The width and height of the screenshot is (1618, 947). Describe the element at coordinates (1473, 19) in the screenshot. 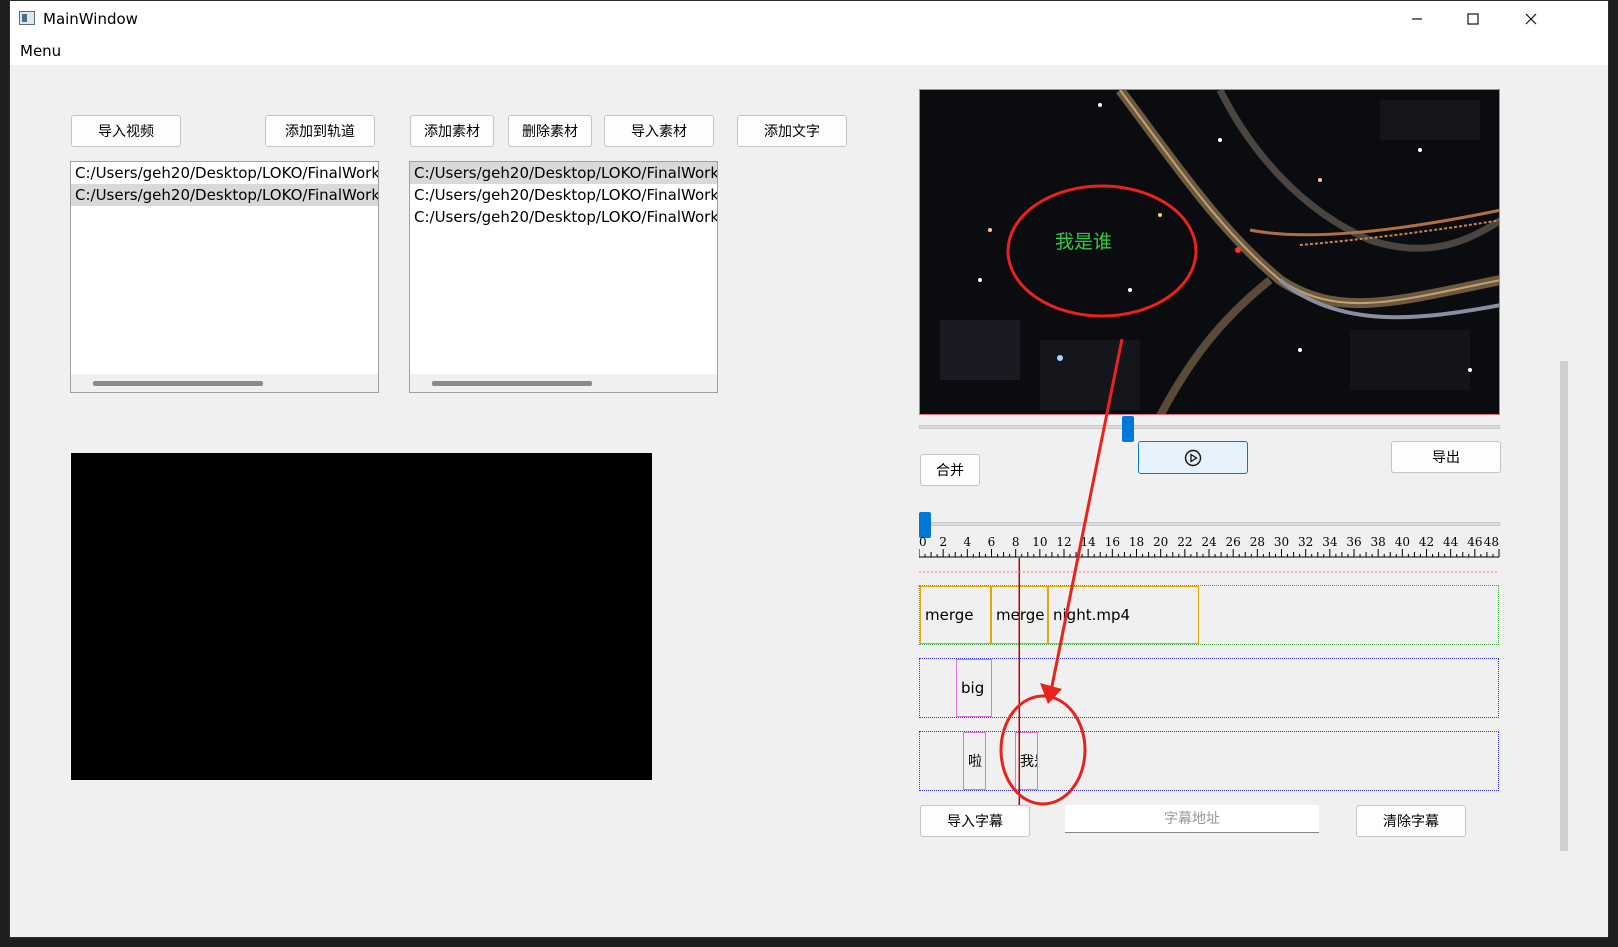

I see `maximize-icon` at that location.